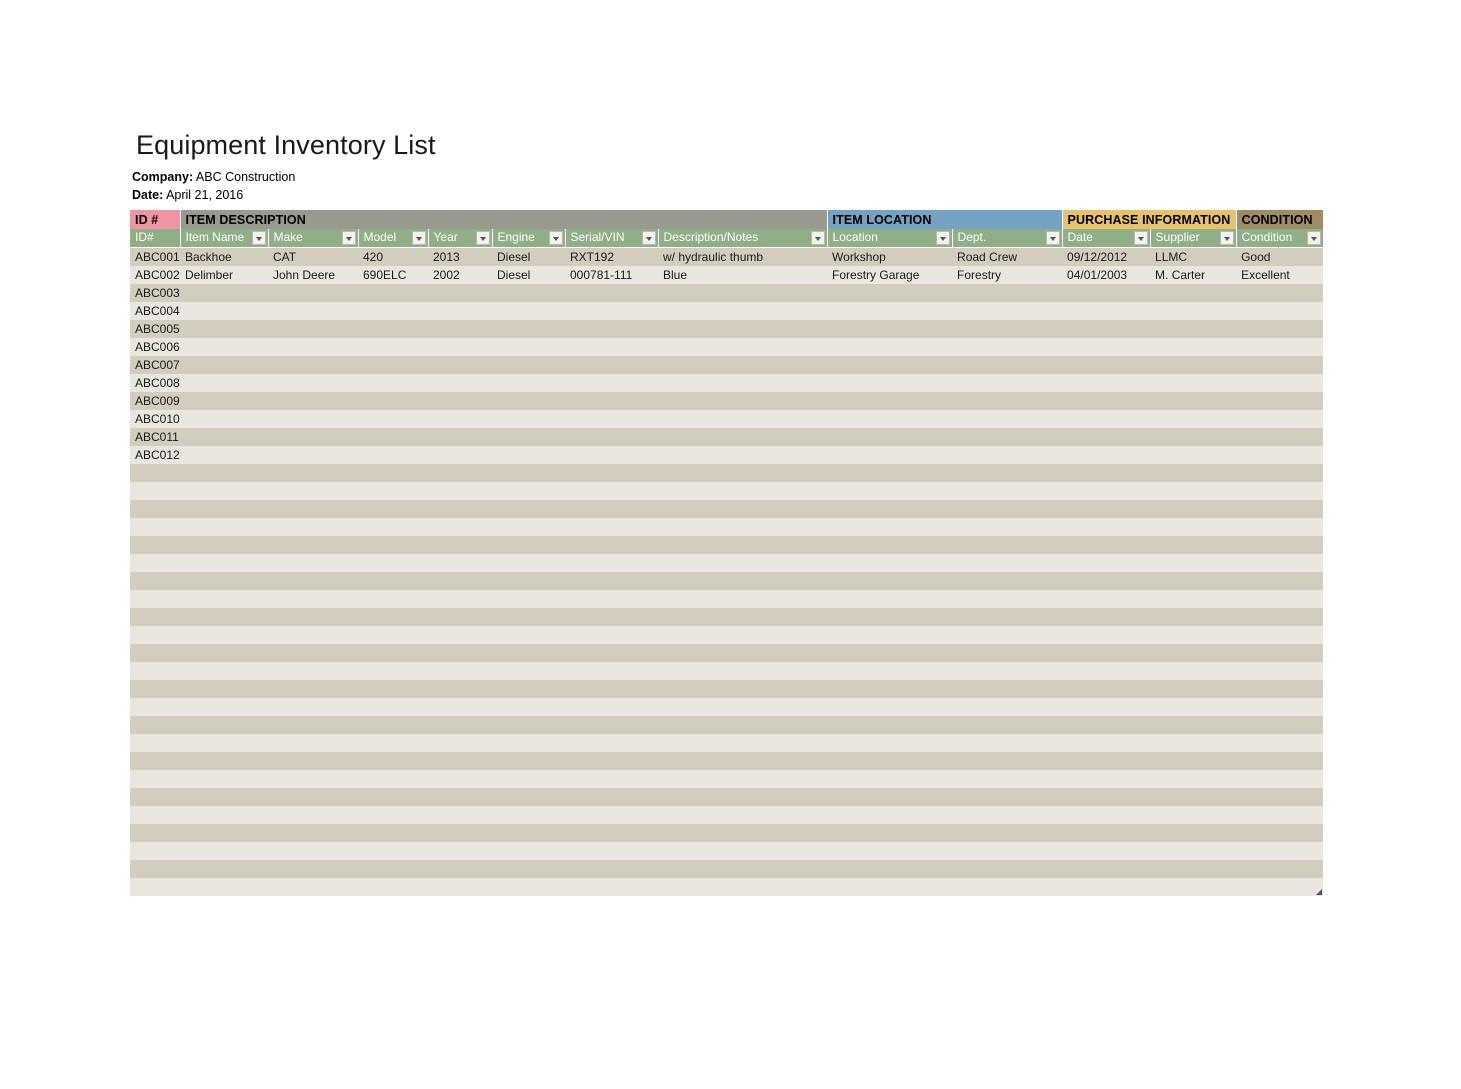 This screenshot has height=1089, width=1461. What do you see at coordinates (890, 238) in the screenshot?
I see `column-header-location: Location` at bounding box center [890, 238].